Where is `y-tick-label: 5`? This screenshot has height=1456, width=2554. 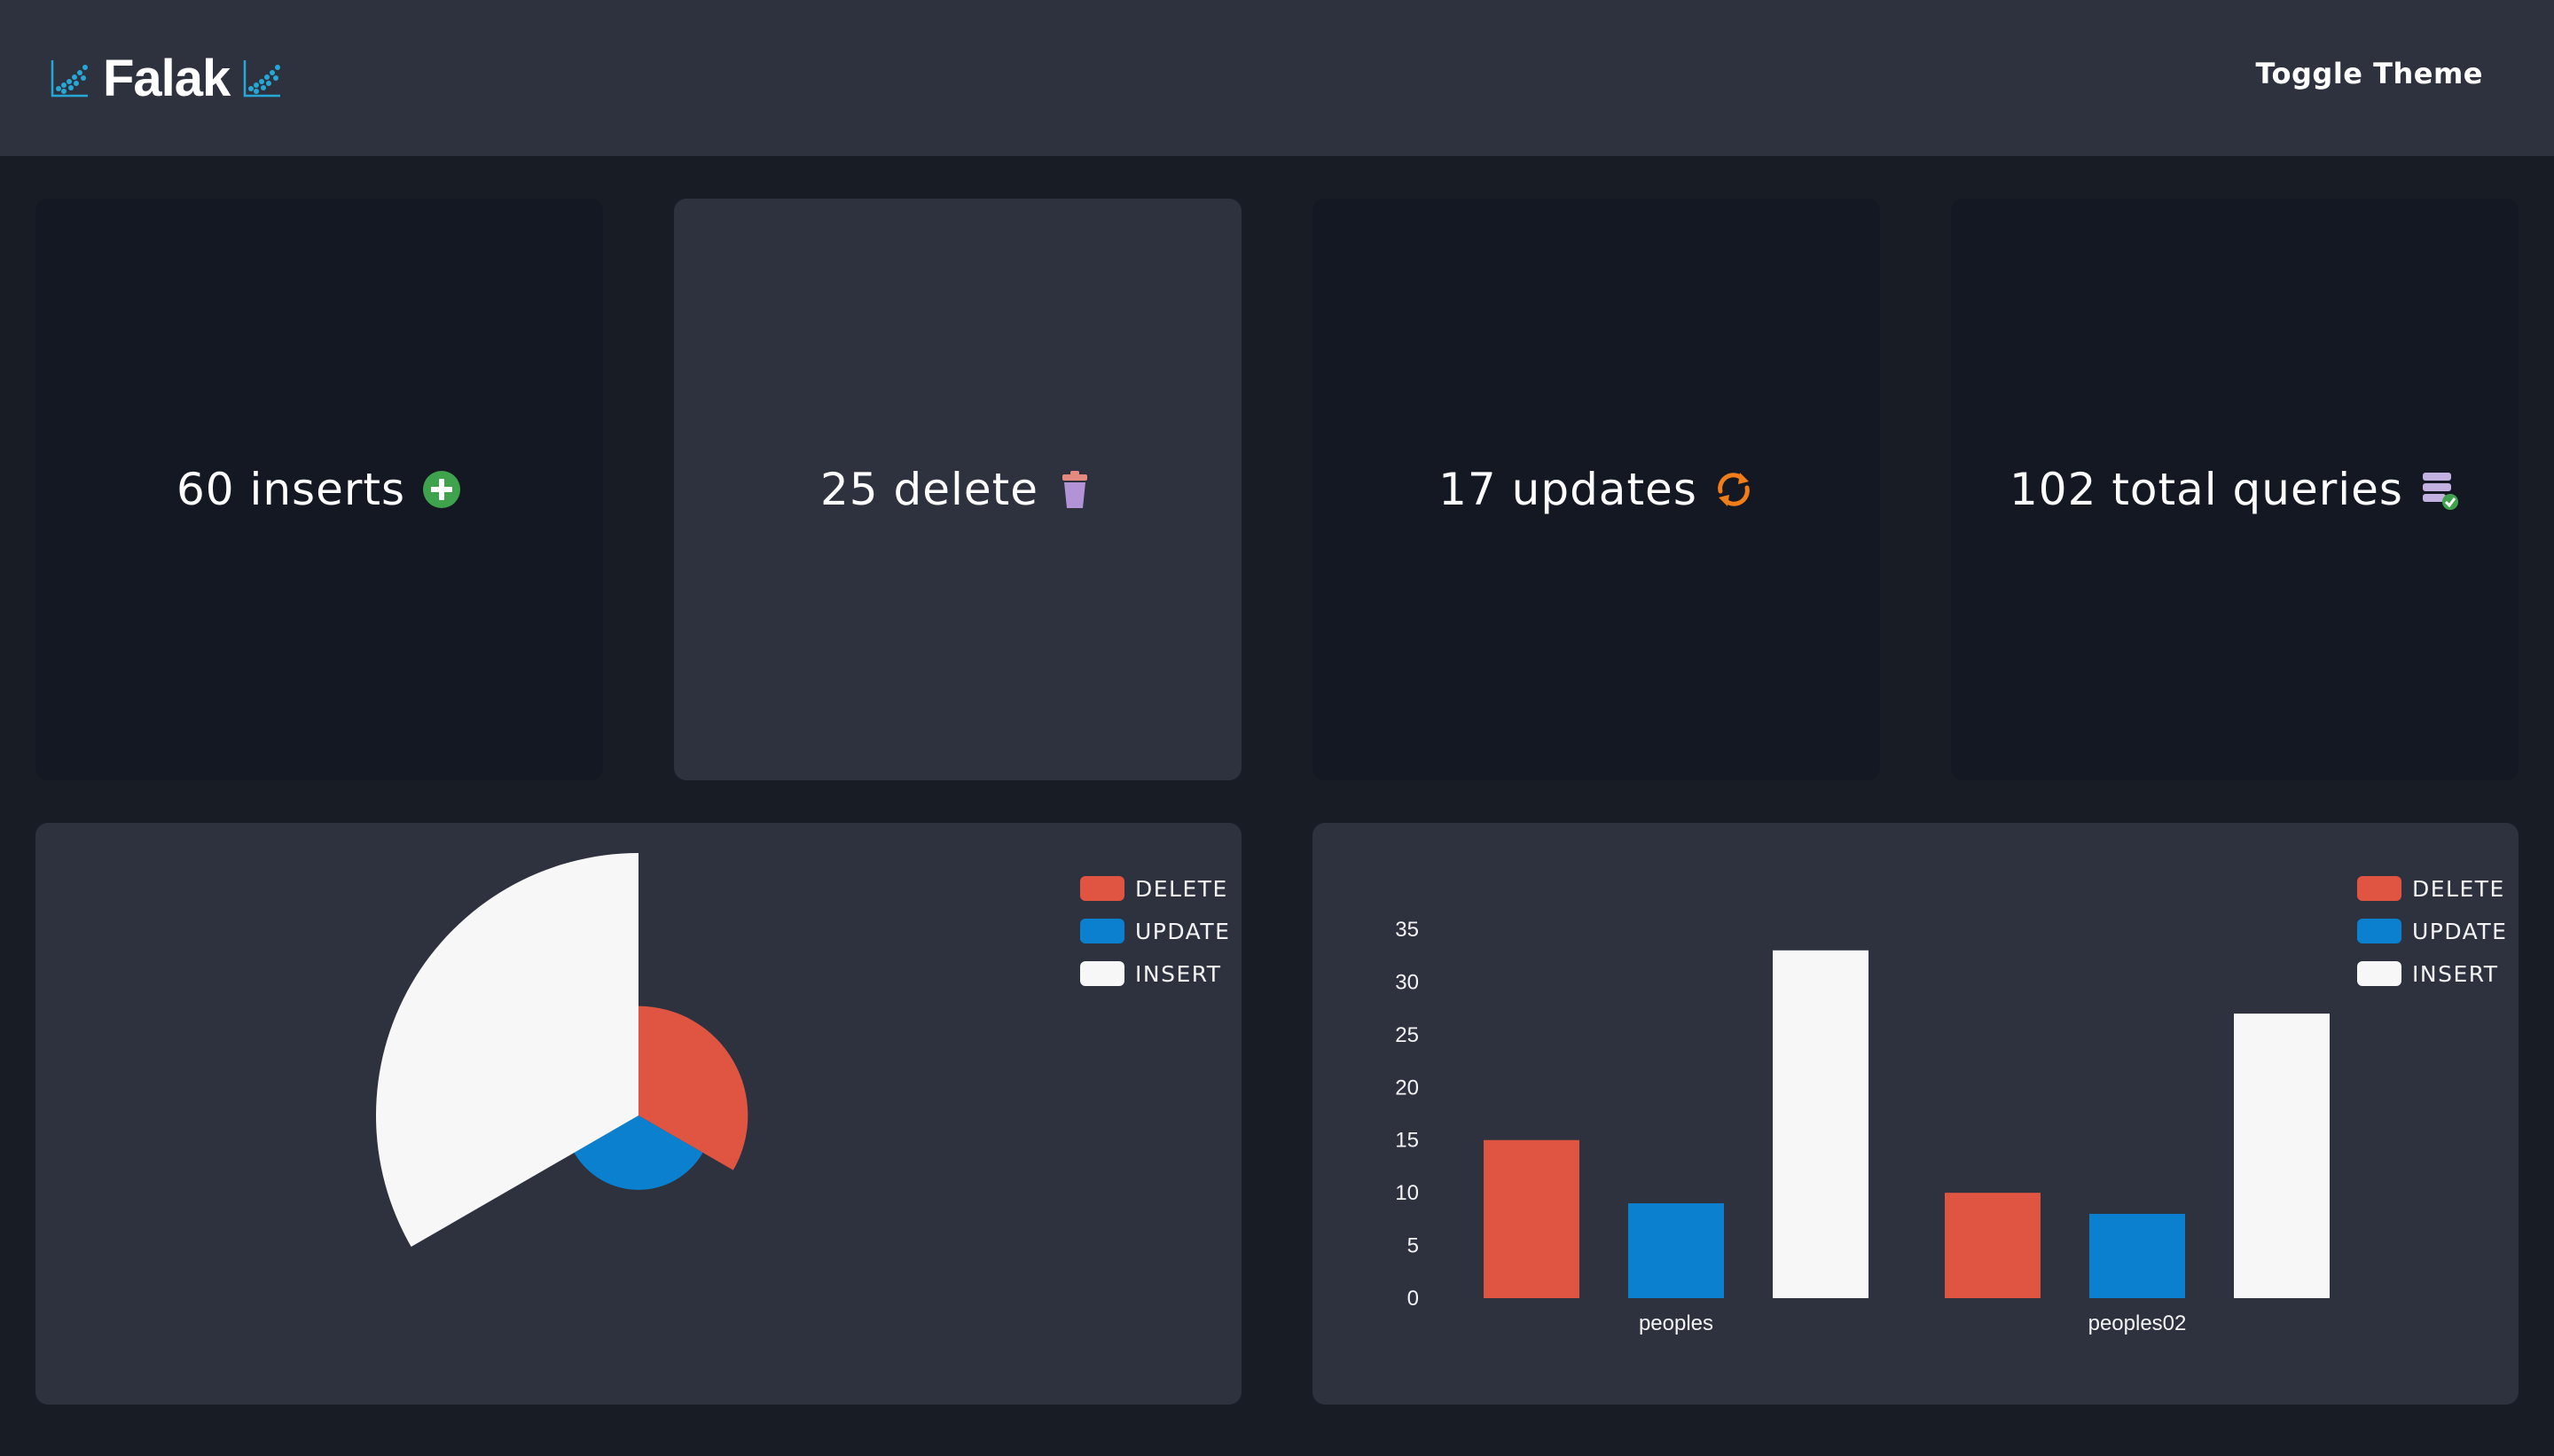 y-tick-label: 5 is located at coordinates (1413, 1246).